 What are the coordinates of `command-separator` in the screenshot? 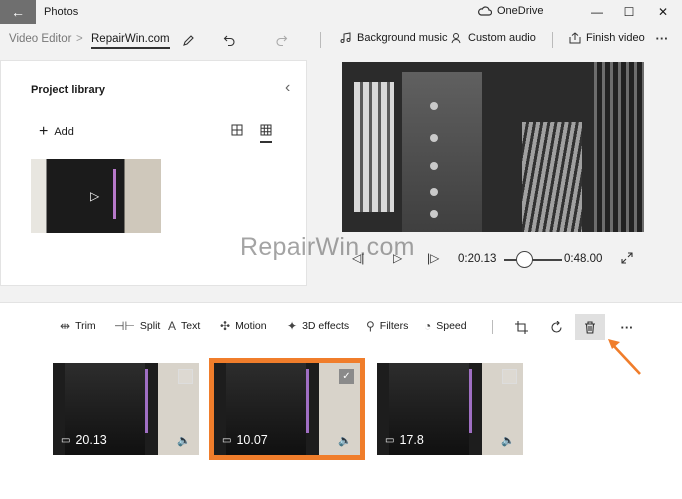 It's located at (320, 40).